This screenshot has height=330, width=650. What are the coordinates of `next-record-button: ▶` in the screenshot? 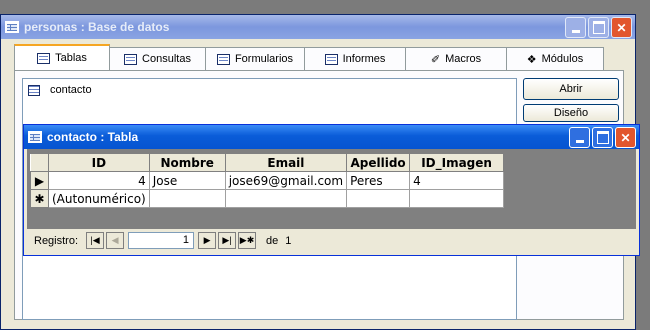 It's located at (207, 240).